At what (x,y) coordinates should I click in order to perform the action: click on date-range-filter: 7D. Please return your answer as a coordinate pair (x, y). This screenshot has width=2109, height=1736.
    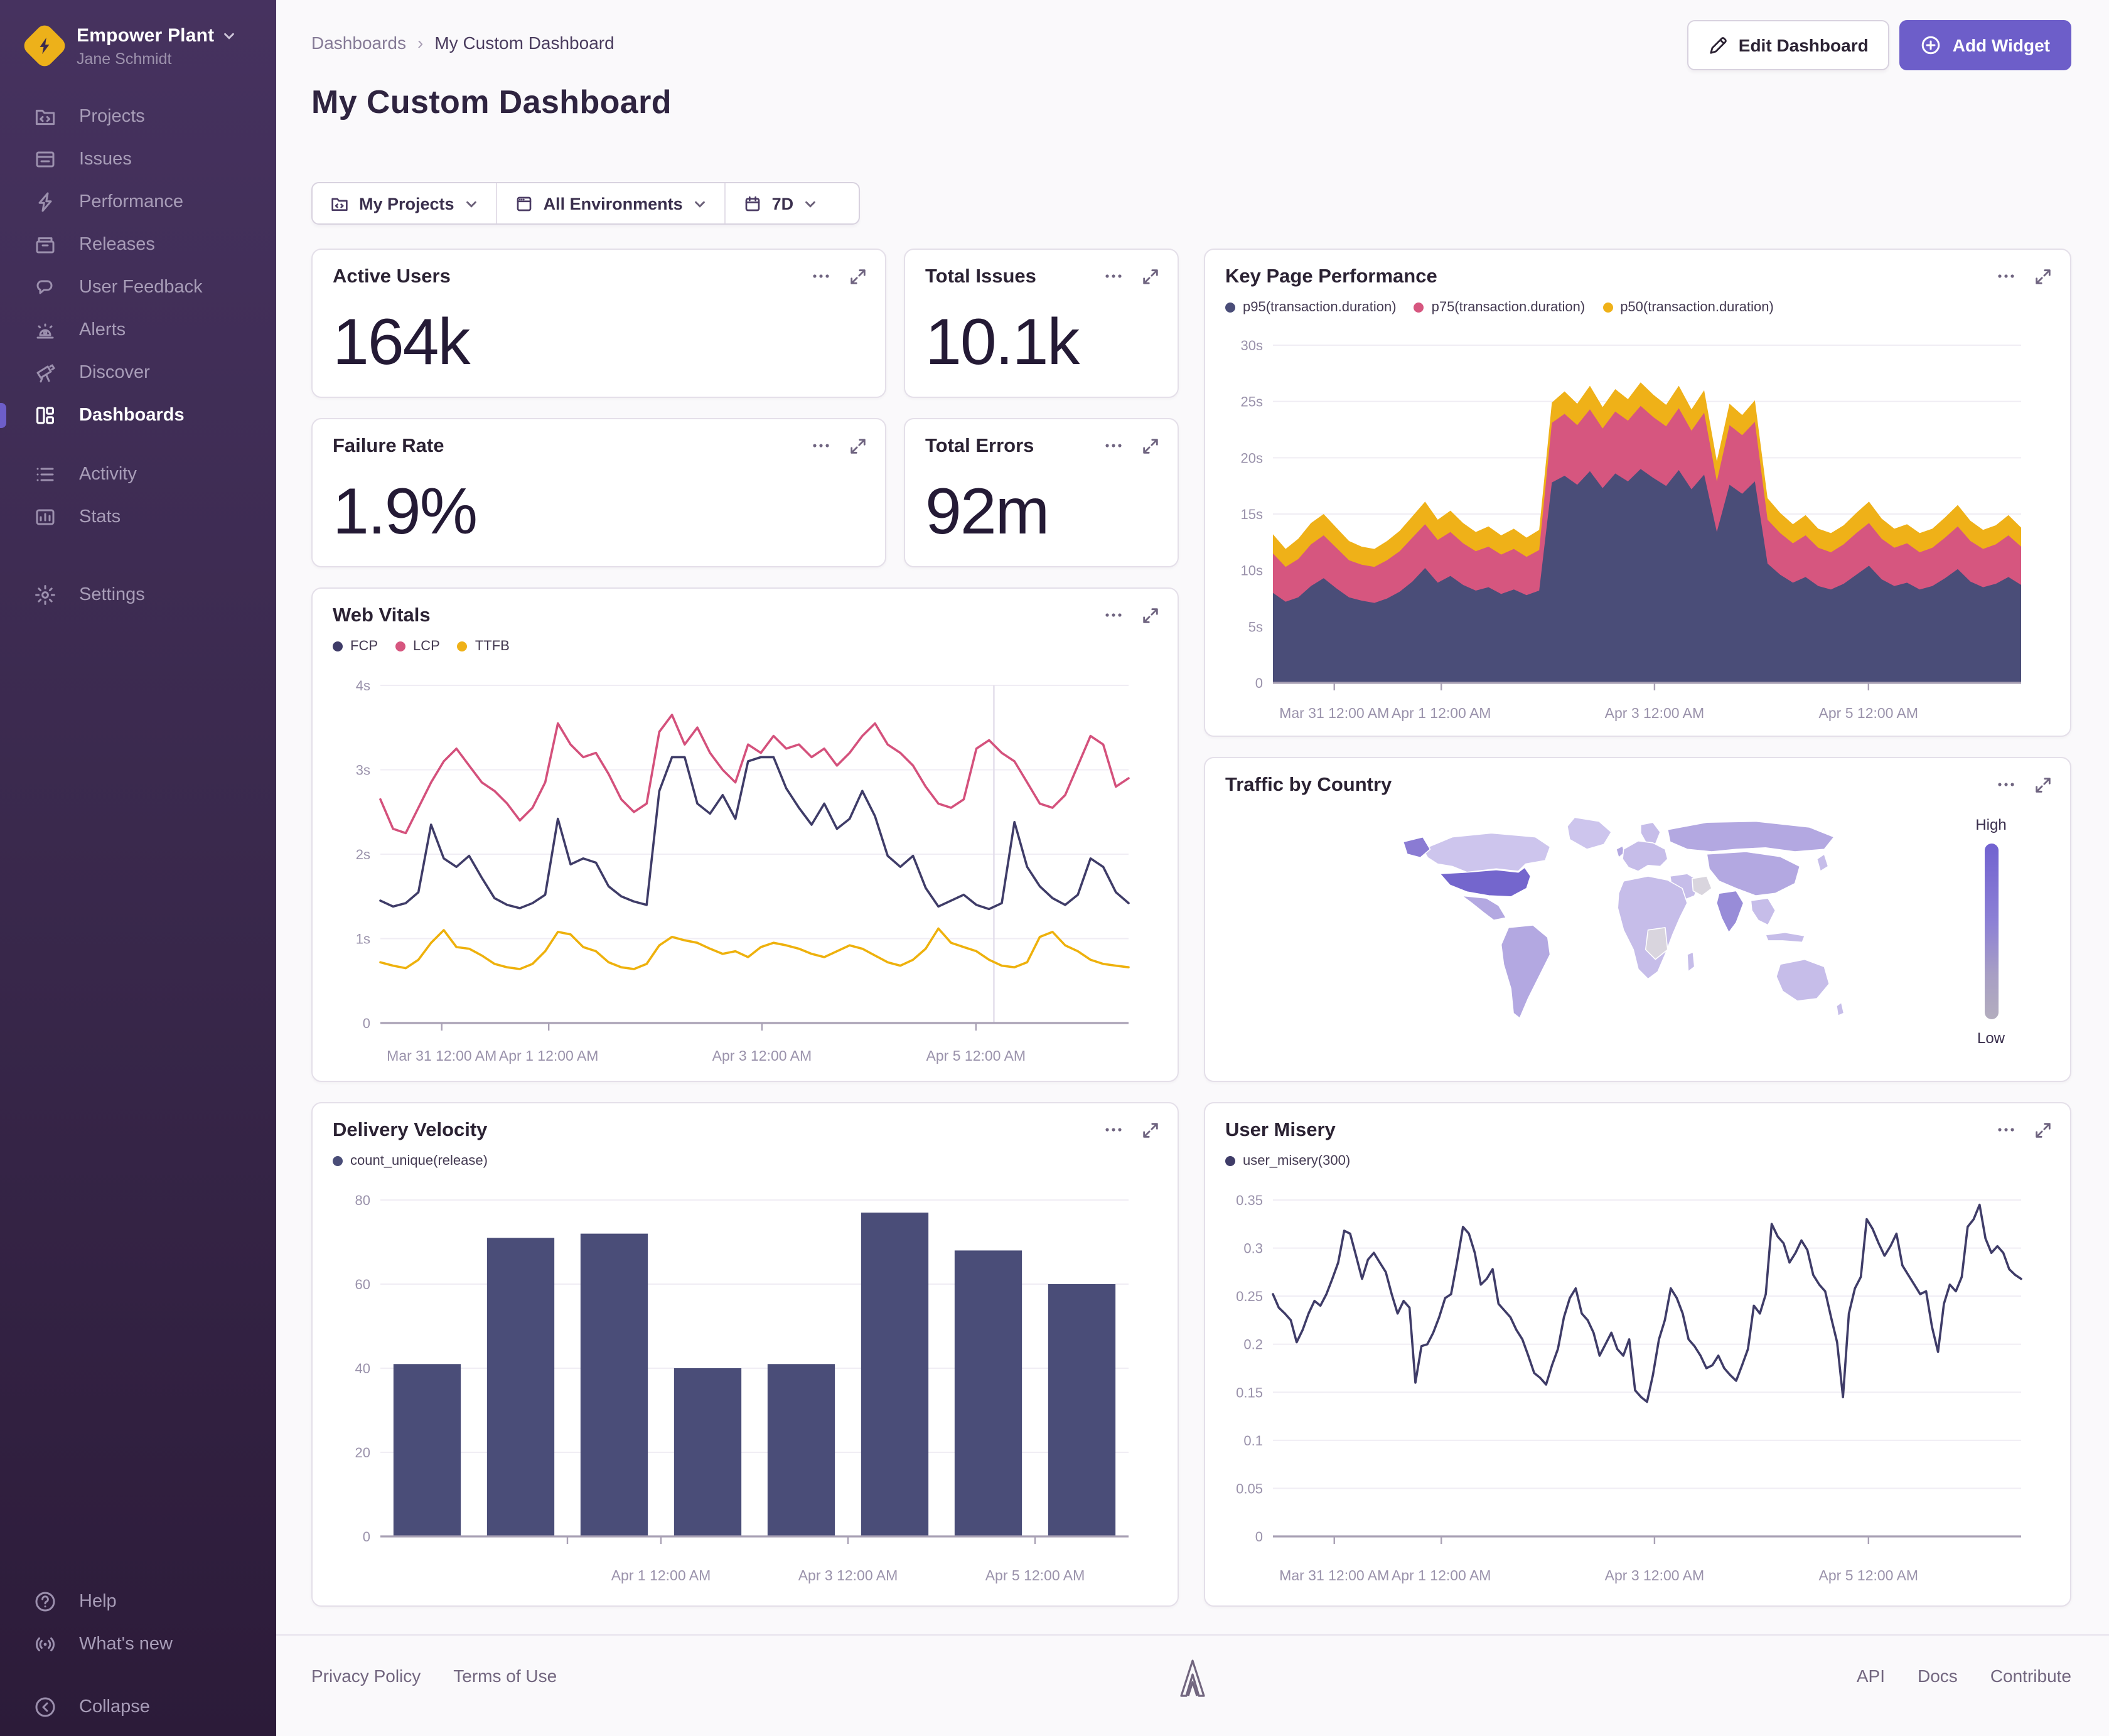
    Looking at the image, I should click on (779, 203).